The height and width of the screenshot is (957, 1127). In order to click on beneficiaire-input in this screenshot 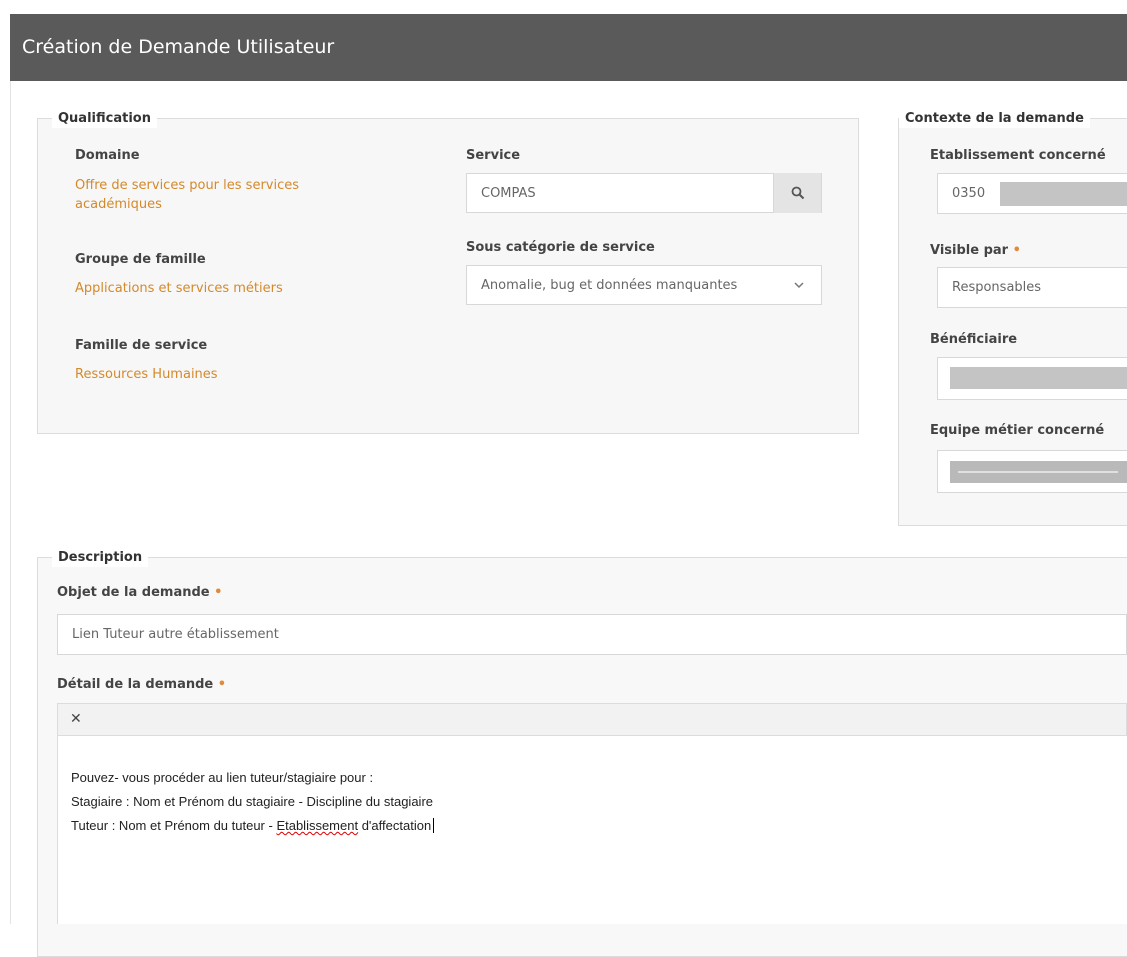, I will do `click(1032, 378)`.